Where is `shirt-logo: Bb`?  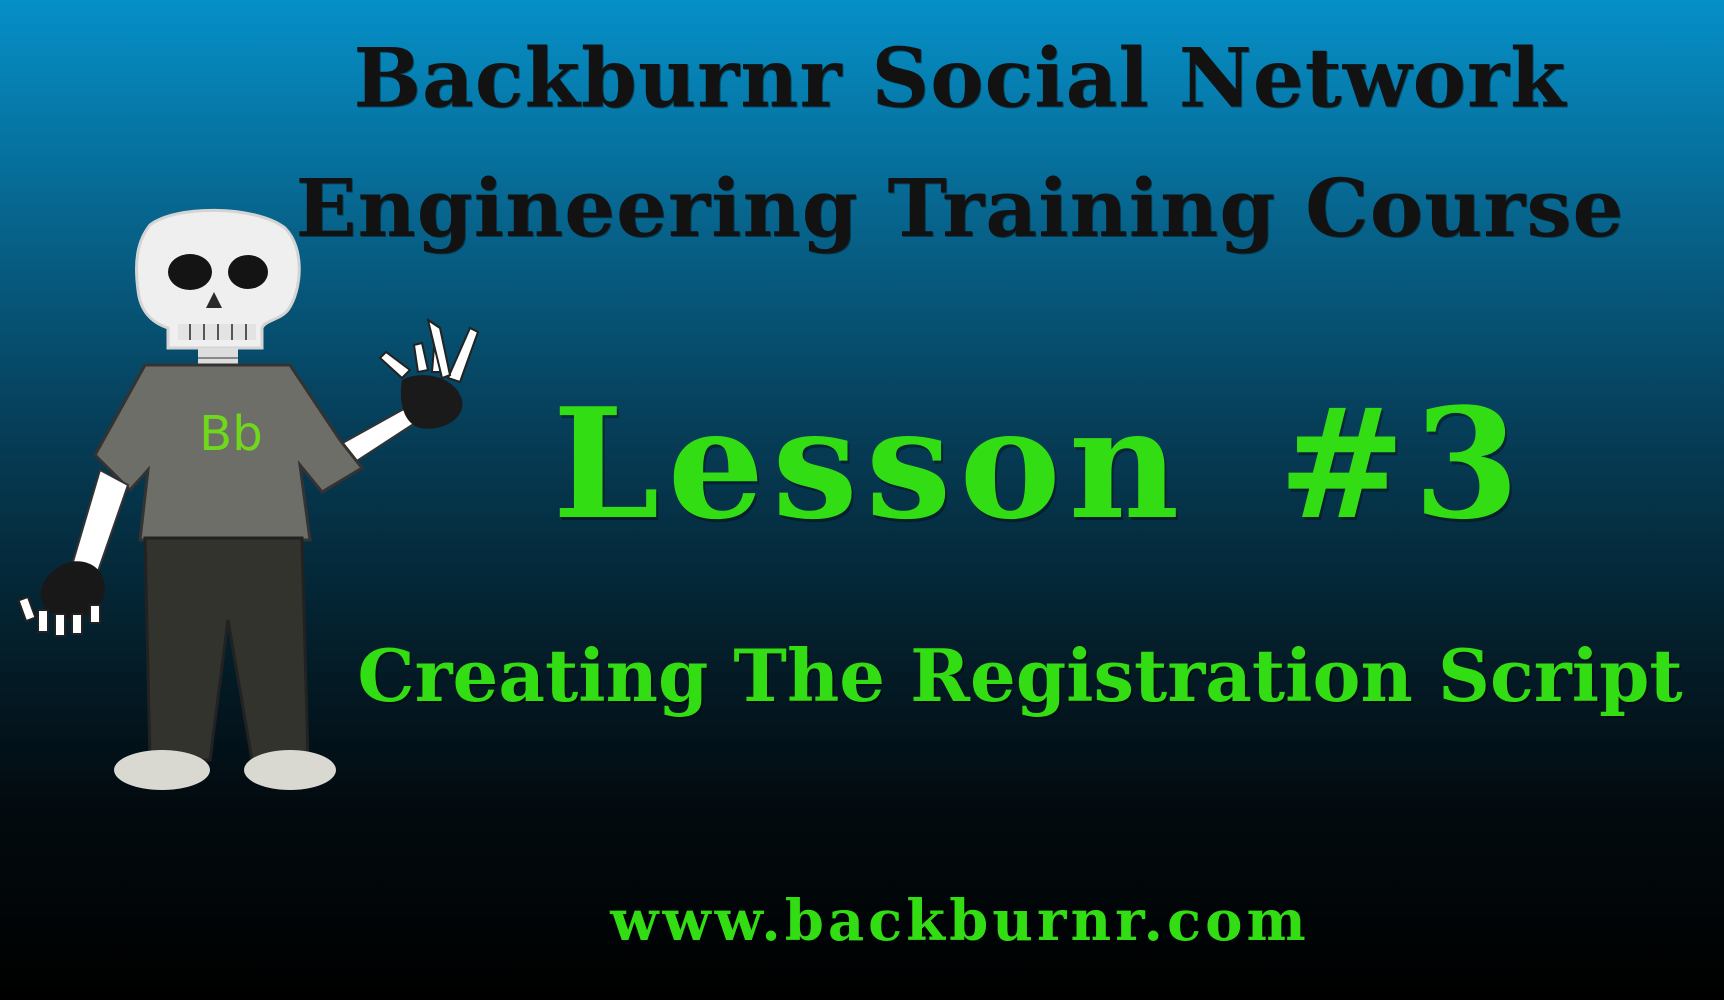
shirt-logo: Bb is located at coordinates (231, 434).